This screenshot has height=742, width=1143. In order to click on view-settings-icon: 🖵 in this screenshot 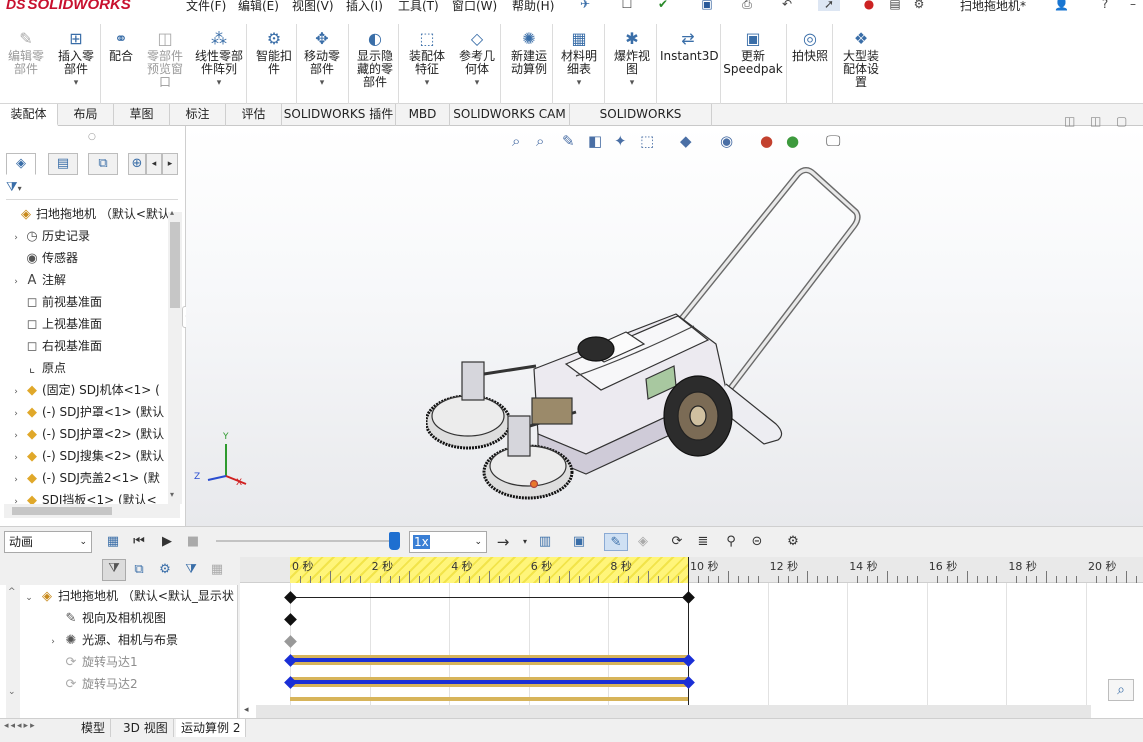, I will do `click(833, 141)`.